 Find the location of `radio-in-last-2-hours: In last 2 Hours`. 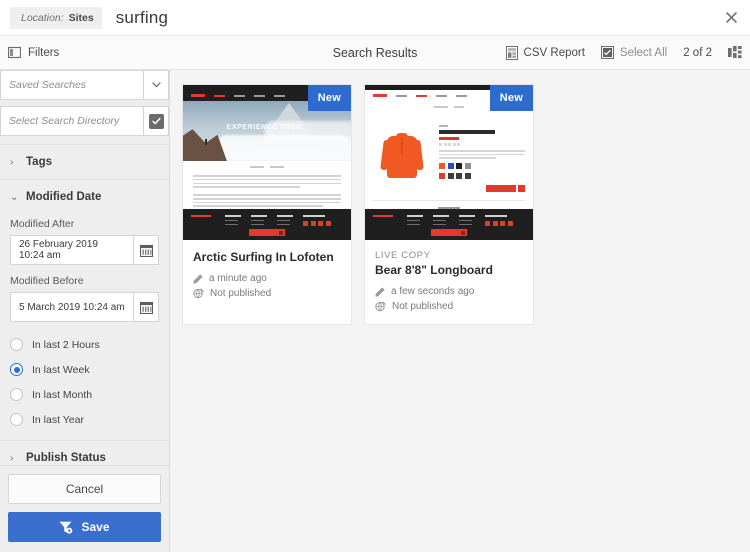

radio-in-last-2-hours: In last 2 Hours is located at coordinates (84, 344).